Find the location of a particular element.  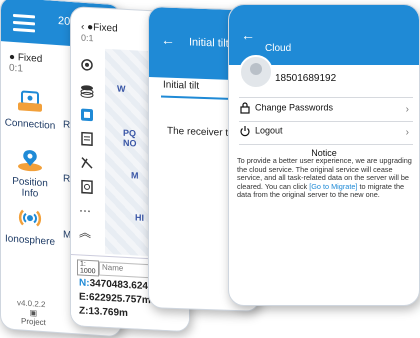

tile-ionosphere: Ionosphere is located at coordinates (30, 225).